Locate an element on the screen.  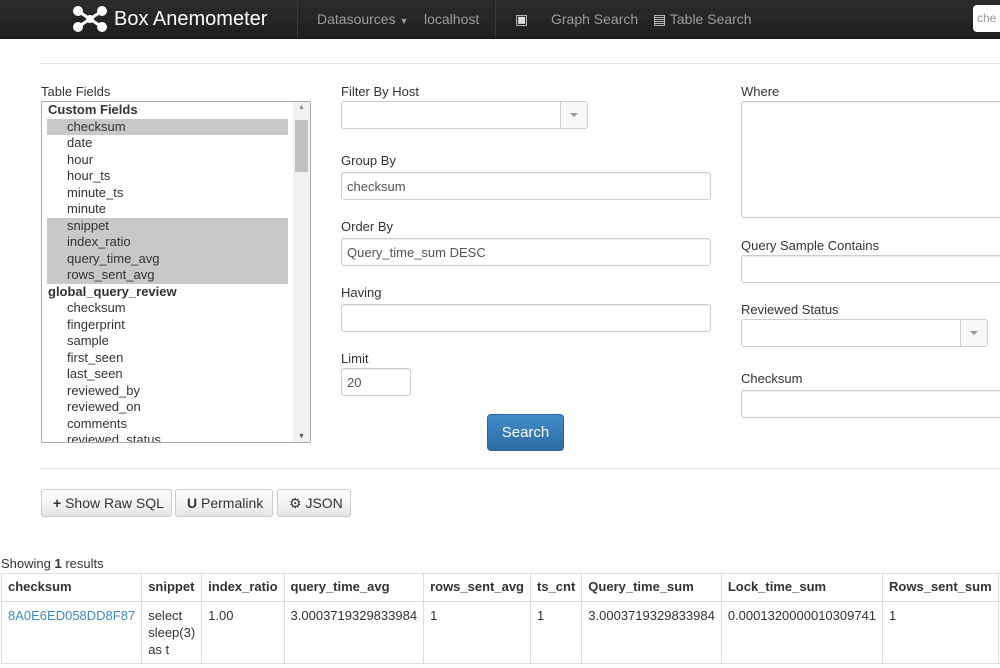
search-button: Search is located at coordinates (525, 432).